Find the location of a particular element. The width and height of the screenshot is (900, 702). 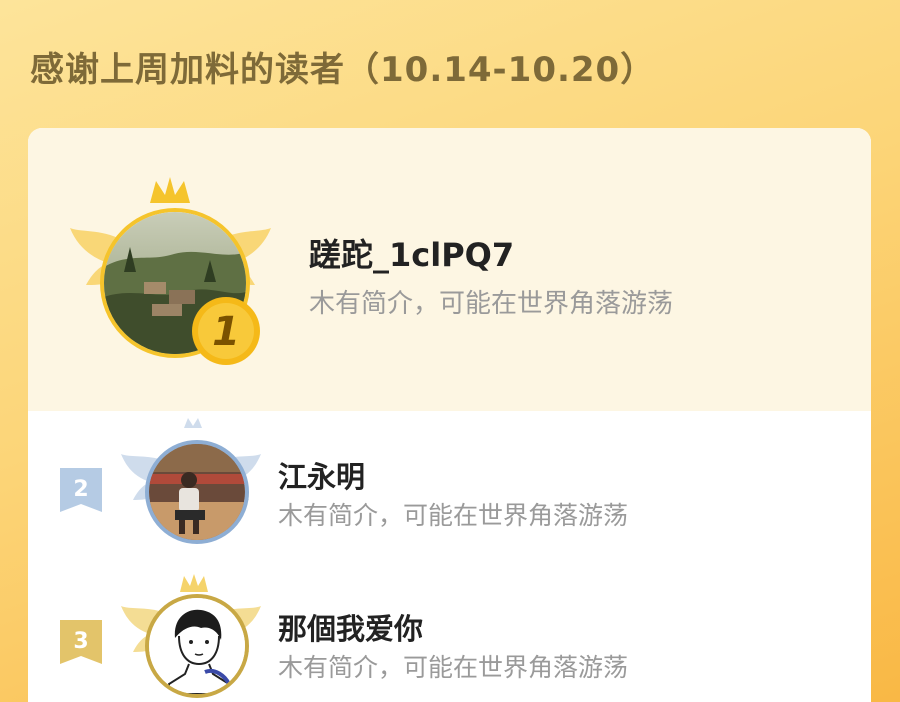

basketball-player-avatar-icon is located at coordinates (197, 492).